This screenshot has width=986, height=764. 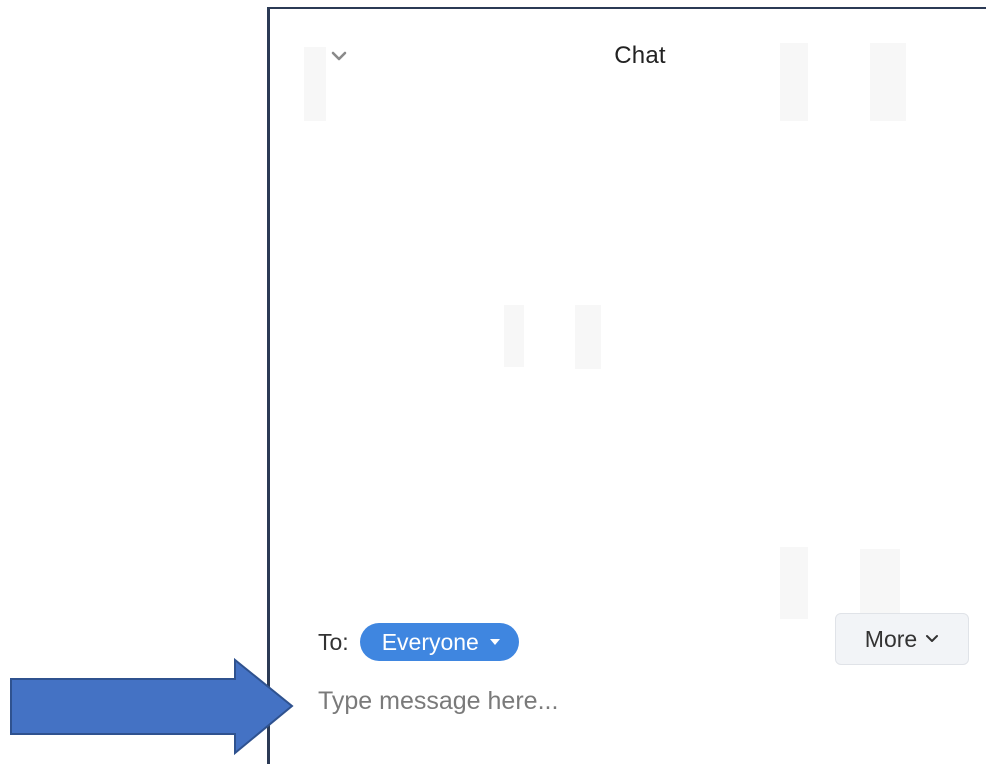 I want to click on more-button: More, so click(x=902, y=639).